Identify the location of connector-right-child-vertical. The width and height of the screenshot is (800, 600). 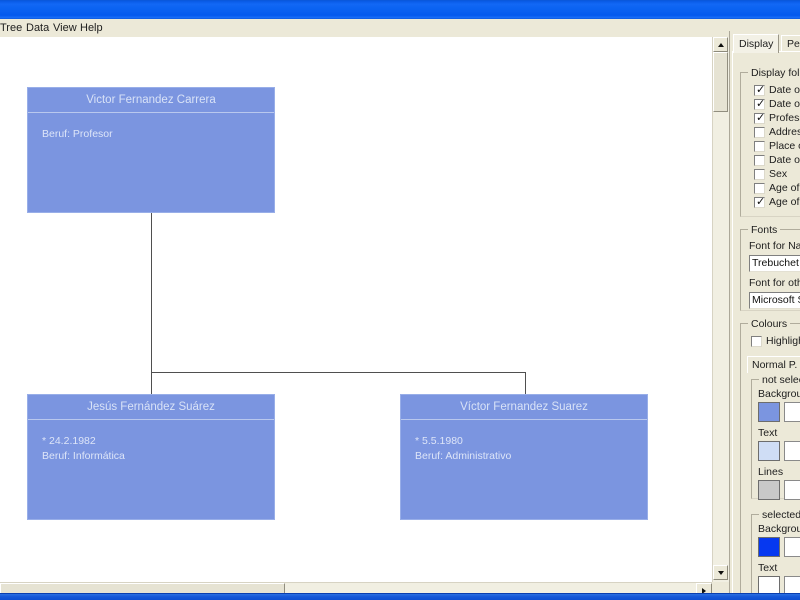
(525, 383).